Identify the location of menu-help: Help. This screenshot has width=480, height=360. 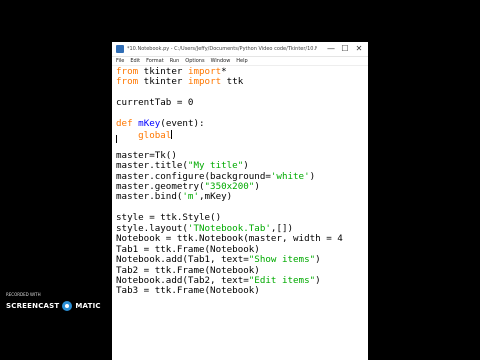
(241, 61).